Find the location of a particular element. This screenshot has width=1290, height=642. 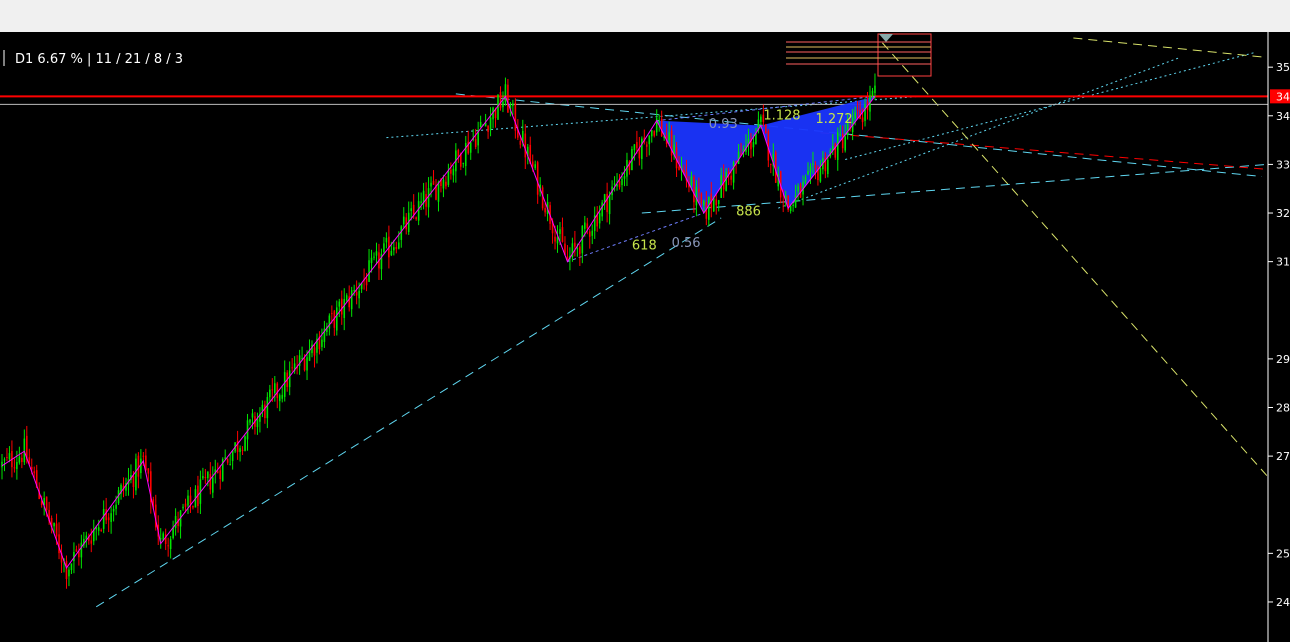

current-price-label: 34 is located at coordinates (1283, 96).